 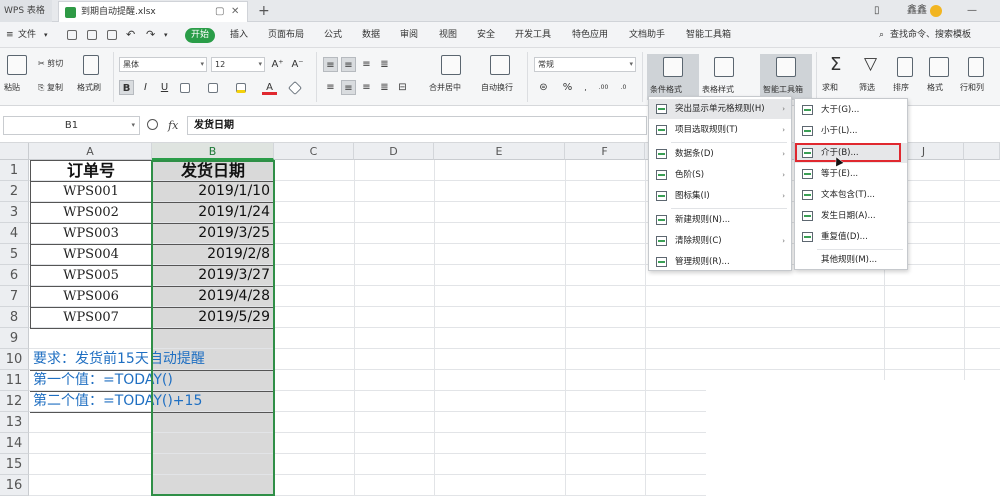 What do you see at coordinates (451, 65) in the screenshot?
I see `merge-center-icon` at bounding box center [451, 65].